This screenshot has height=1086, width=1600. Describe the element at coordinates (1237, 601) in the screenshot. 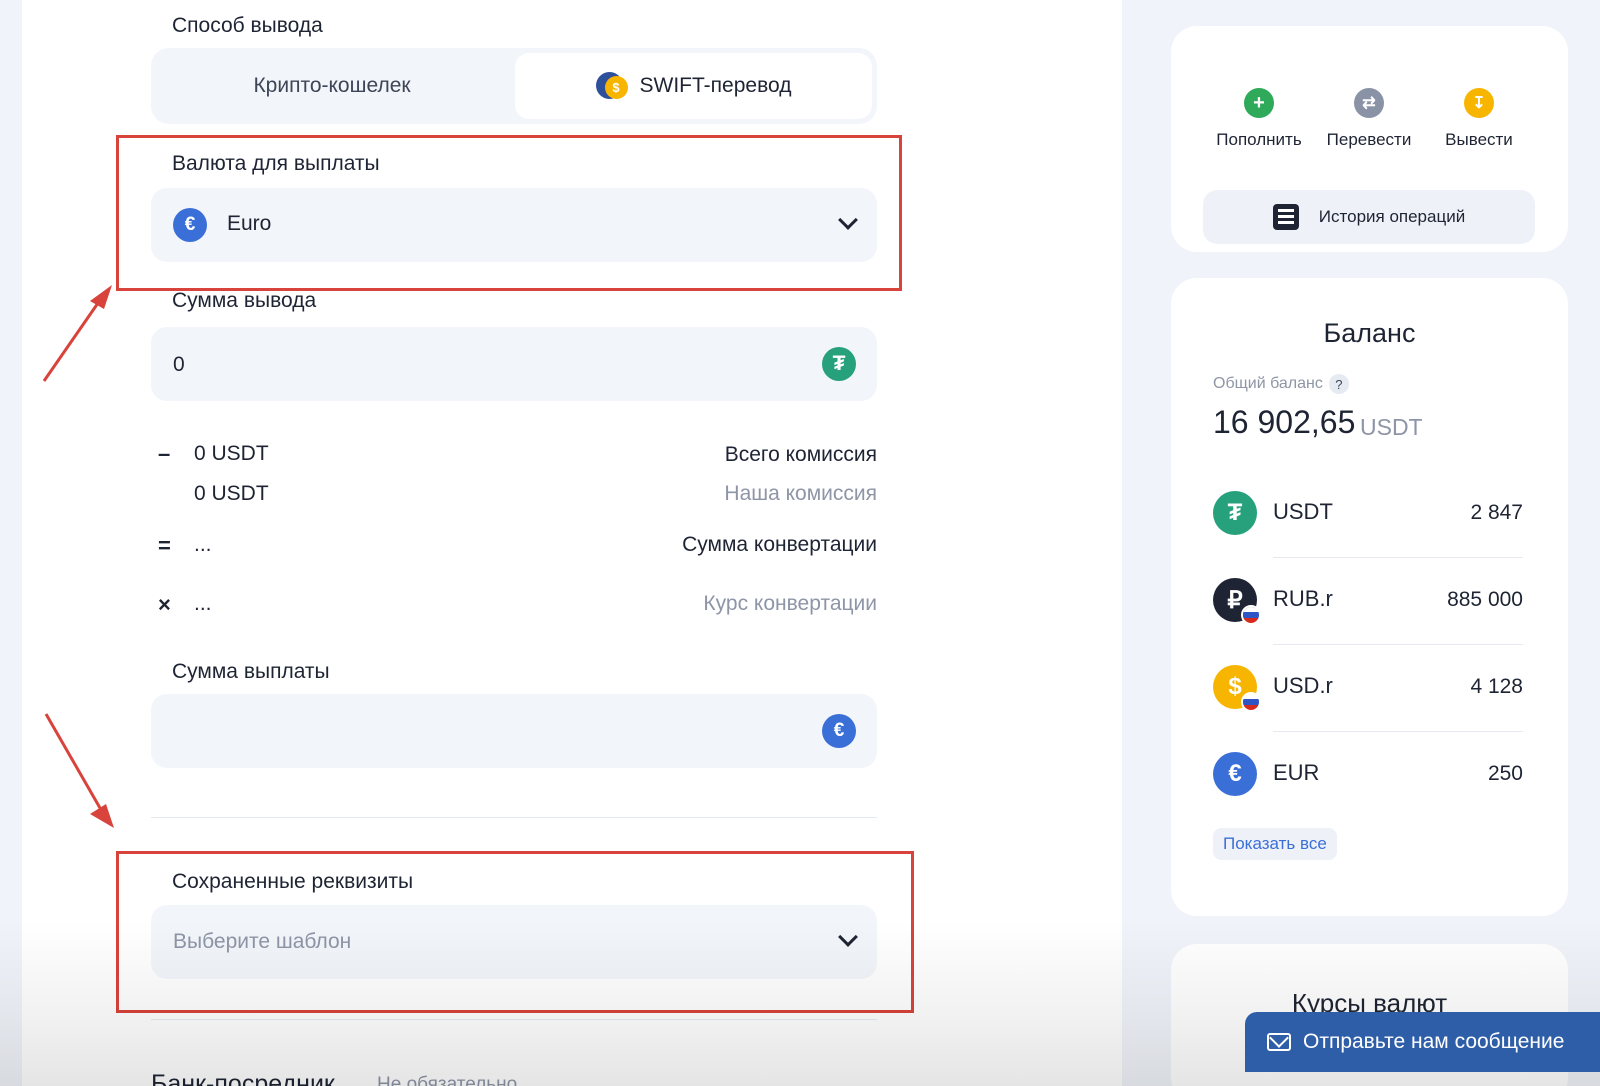

I see `ruble-icon: ₽` at that location.